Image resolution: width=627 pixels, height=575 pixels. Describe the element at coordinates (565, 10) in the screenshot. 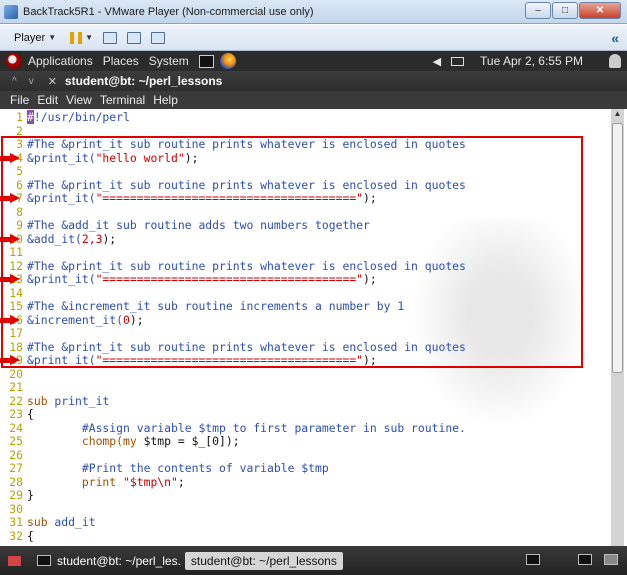

I see `maximize-button: □` at that location.